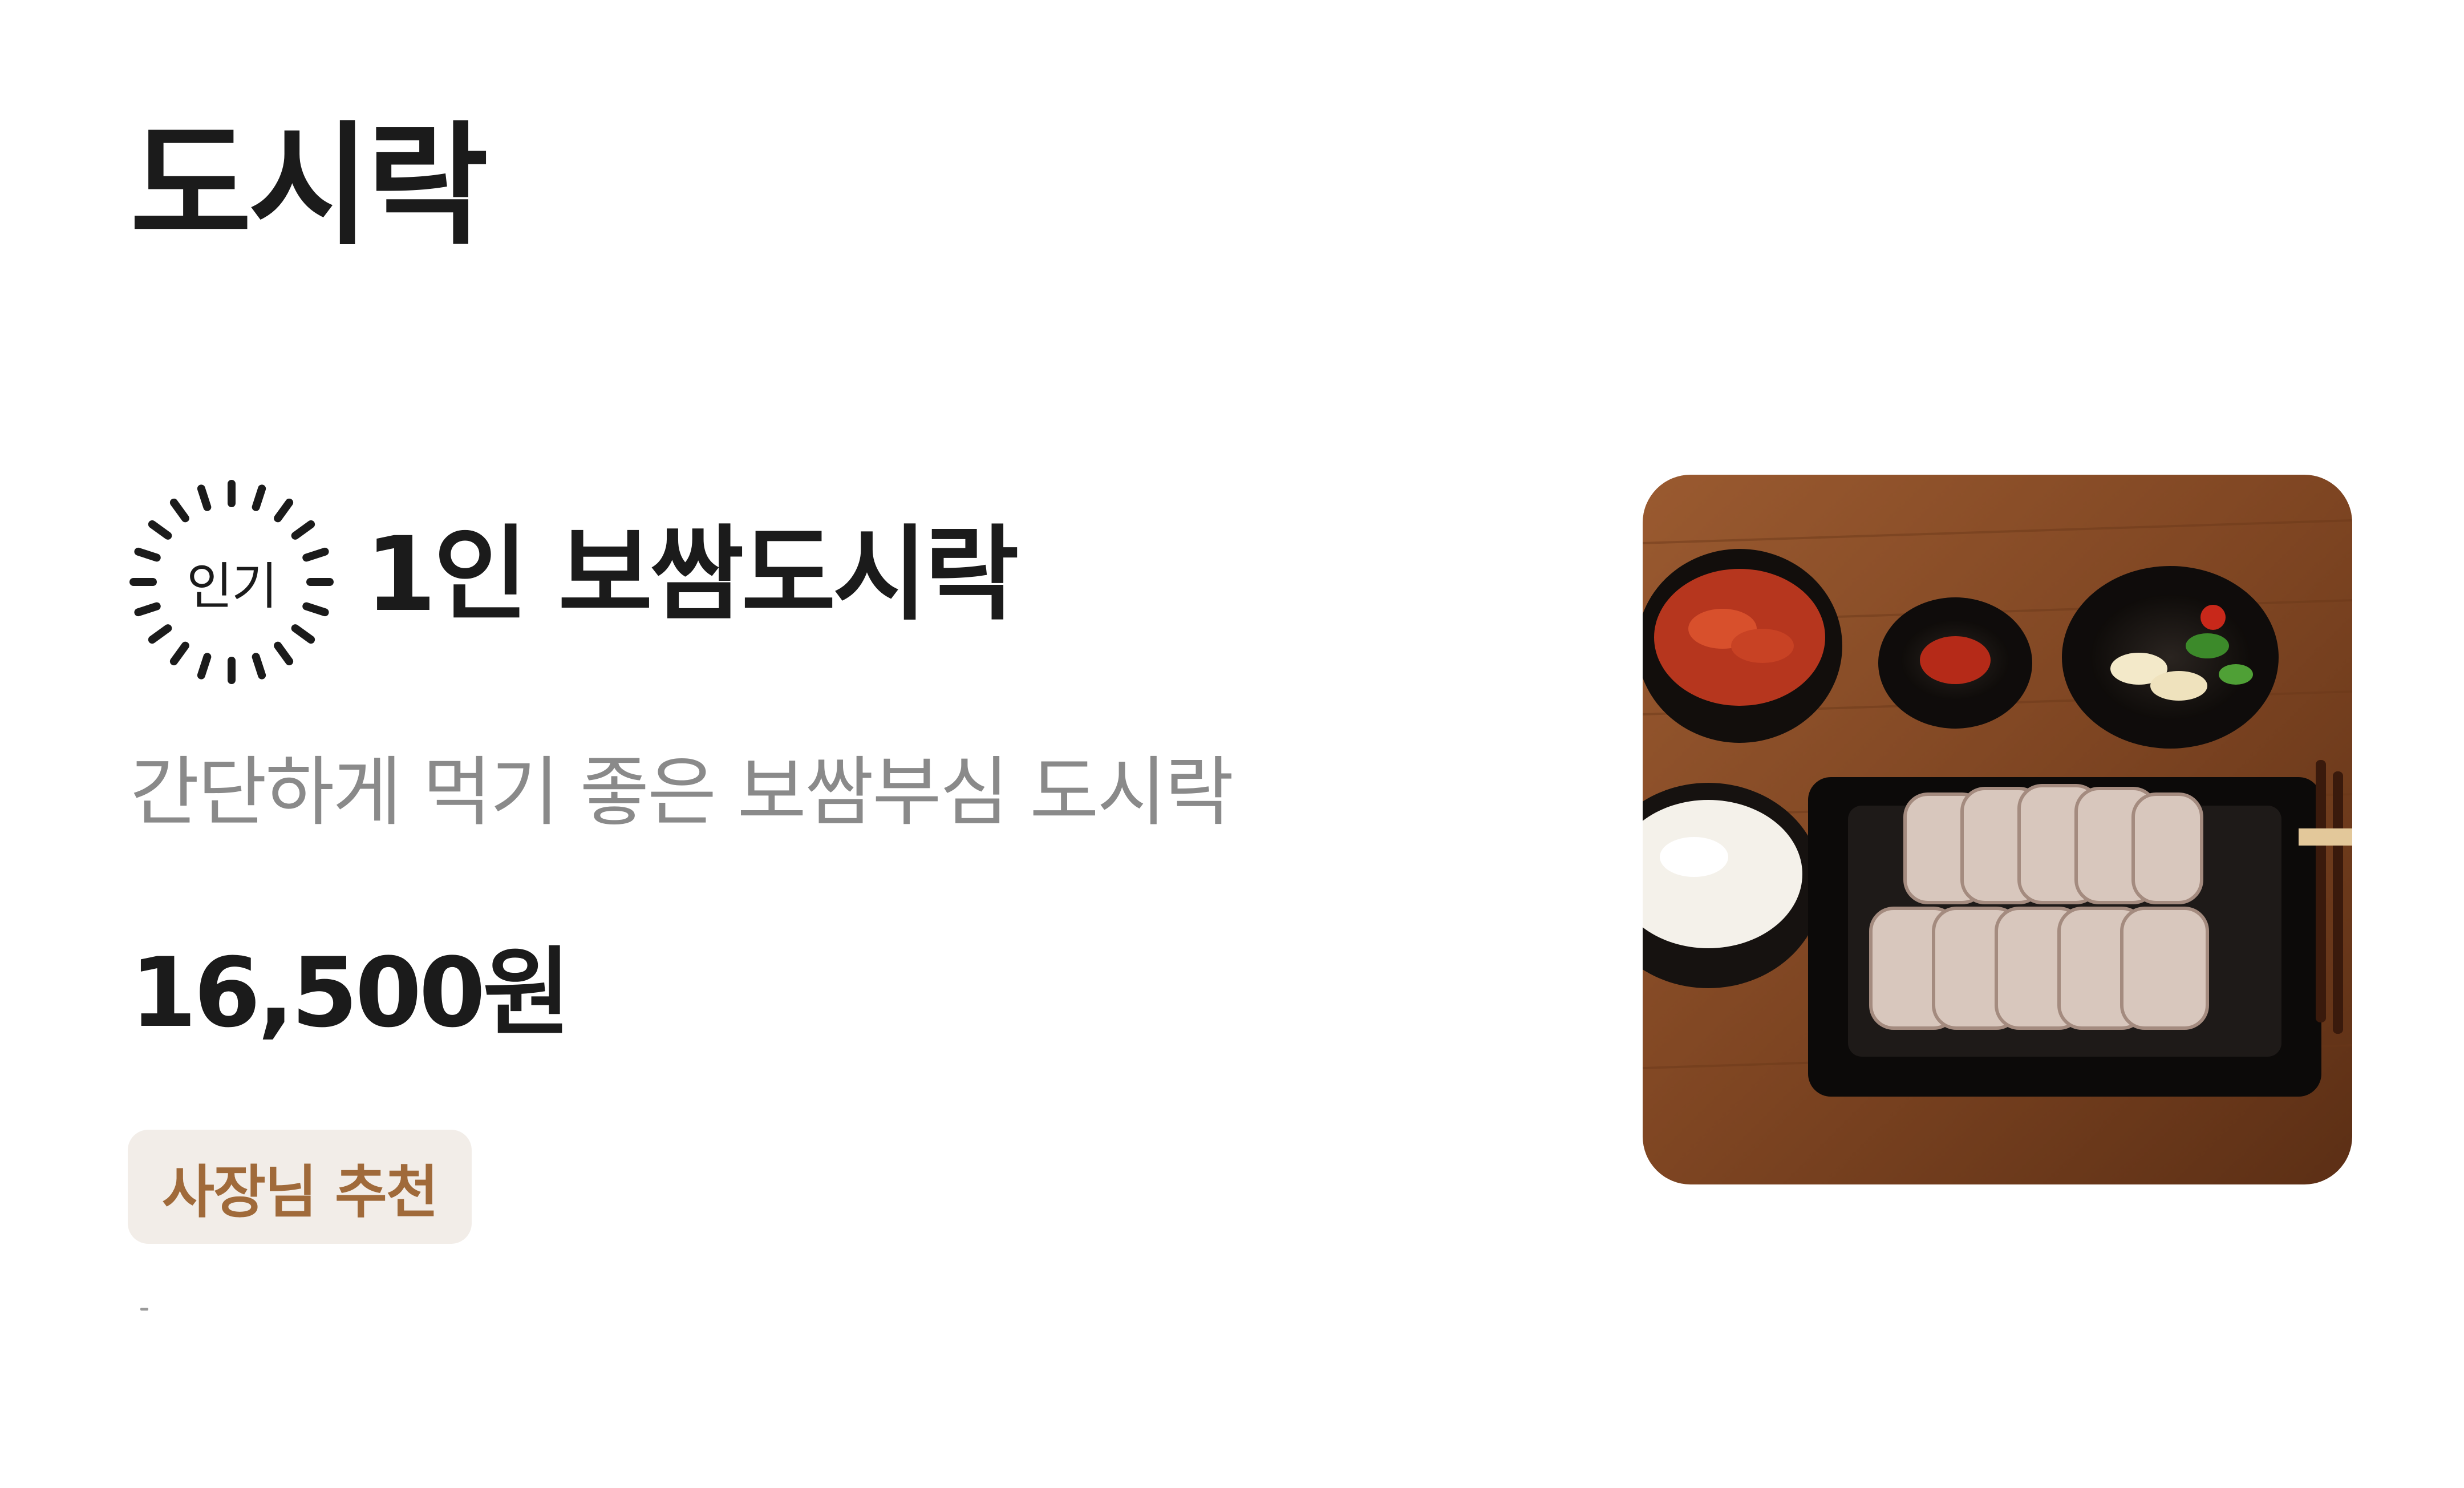 The height and width of the screenshot is (1488, 2464). What do you see at coordinates (144, 1309) in the screenshot?
I see `divider-mark` at bounding box center [144, 1309].